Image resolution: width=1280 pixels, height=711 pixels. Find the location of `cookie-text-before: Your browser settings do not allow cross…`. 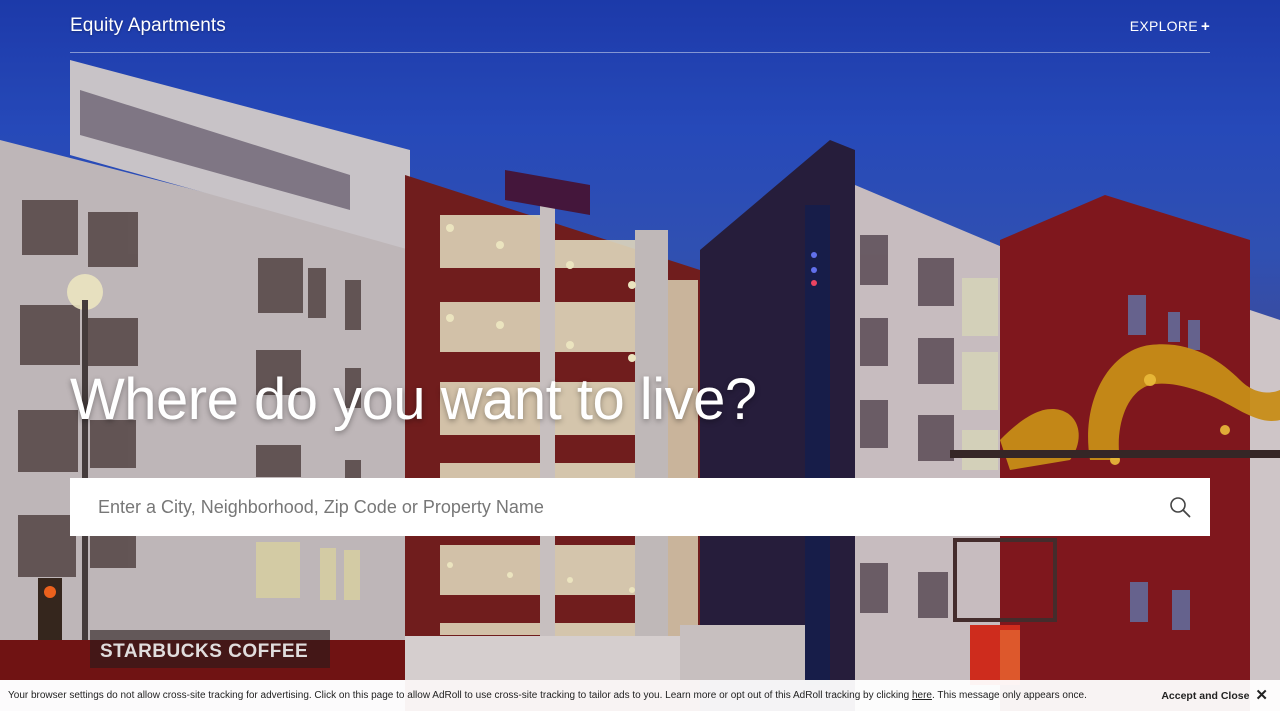

cookie-text-before: Your browser settings do not allow cross… is located at coordinates (460, 695).